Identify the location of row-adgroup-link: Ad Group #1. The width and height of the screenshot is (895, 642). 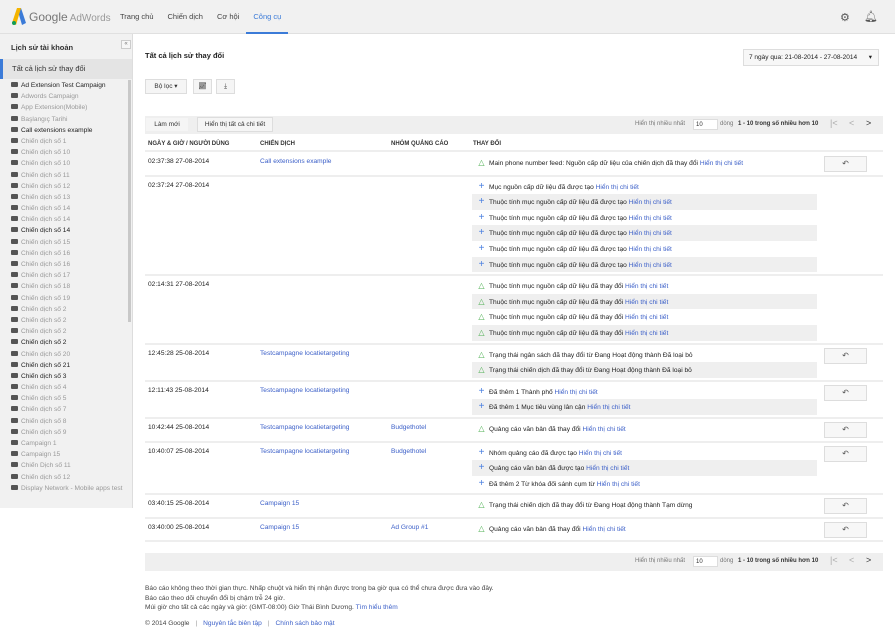
(409, 527).